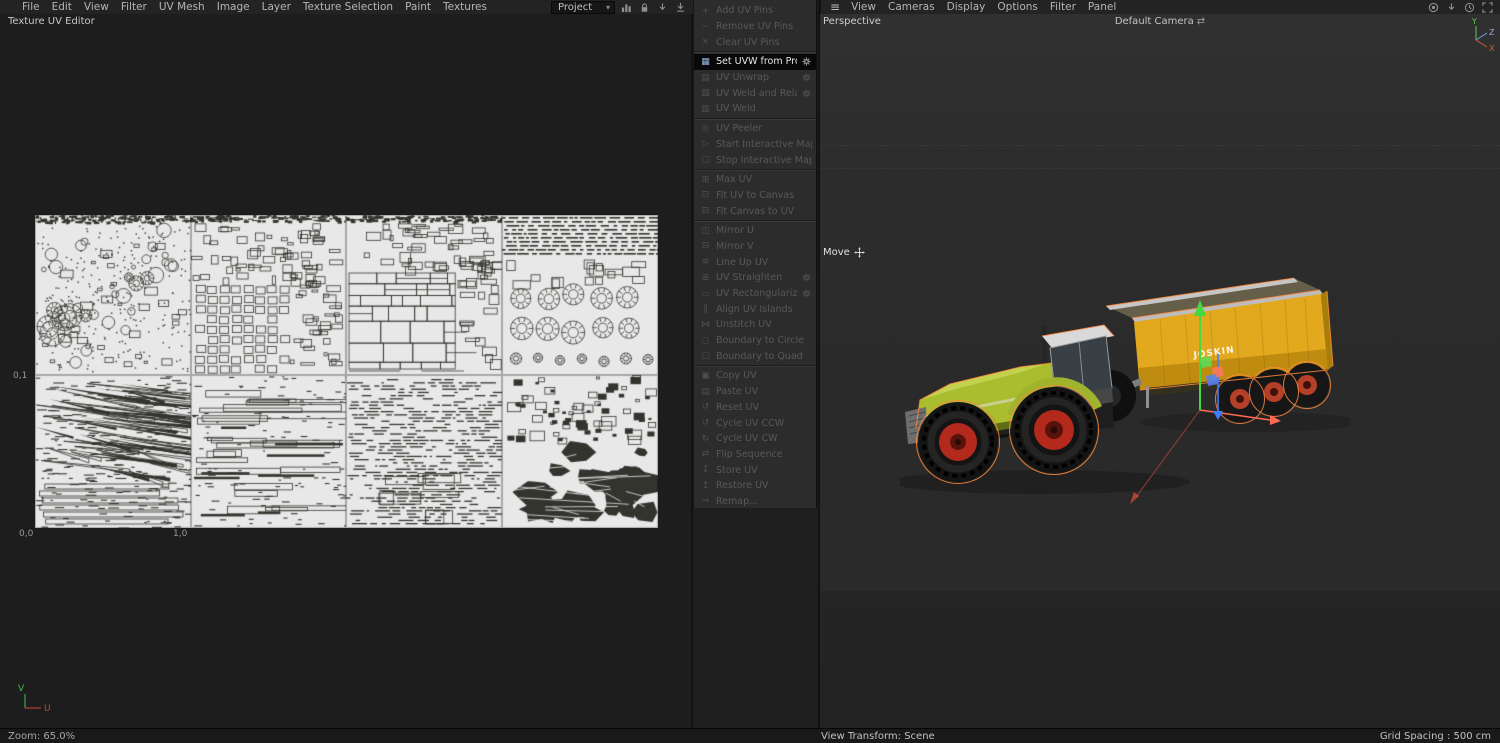  Describe the element at coordinates (835, 7) in the screenshot. I see `hamburger-icon: ≡` at that location.